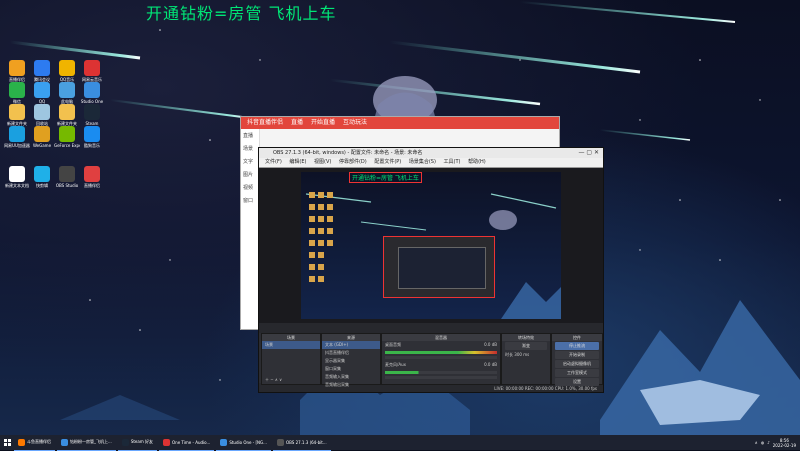  I want to click on tab-start-live: 开始直播, so click(323, 123).